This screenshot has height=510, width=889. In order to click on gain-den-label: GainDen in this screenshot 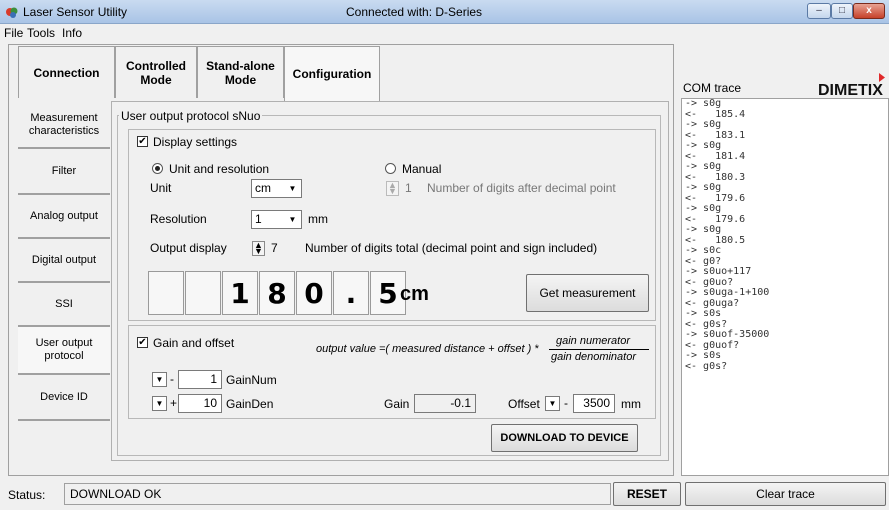, I will do `click(250, 404)`.